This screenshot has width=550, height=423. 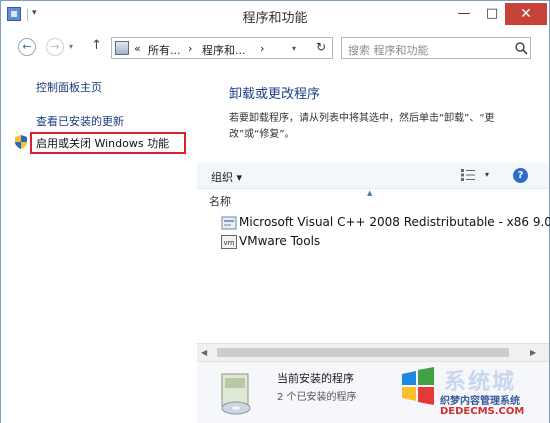 I want to click on sort-ascending-icon: ▲, so click(x=370, y=193).